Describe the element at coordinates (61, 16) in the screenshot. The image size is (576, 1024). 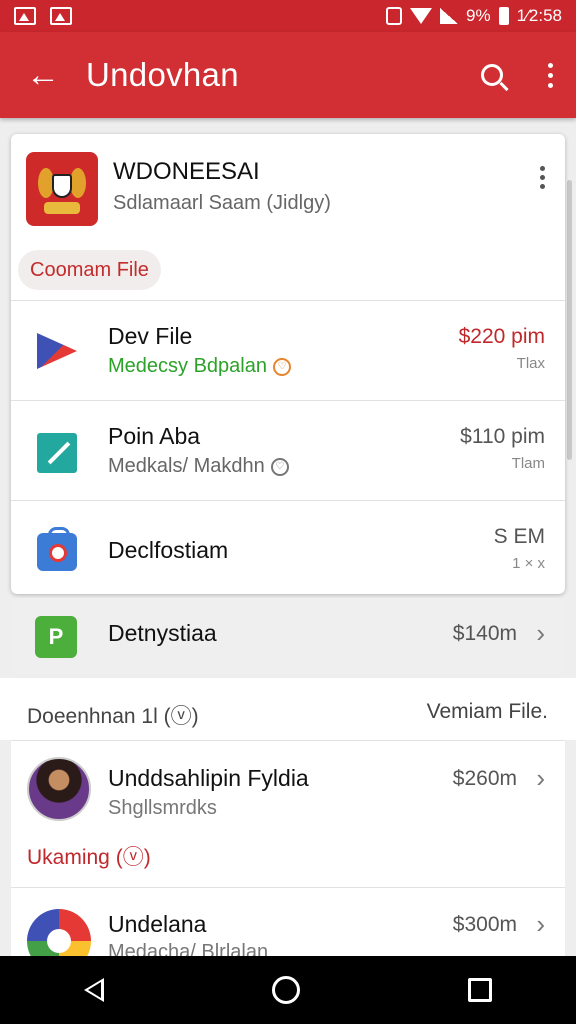
I see `notification-icon` at that location.